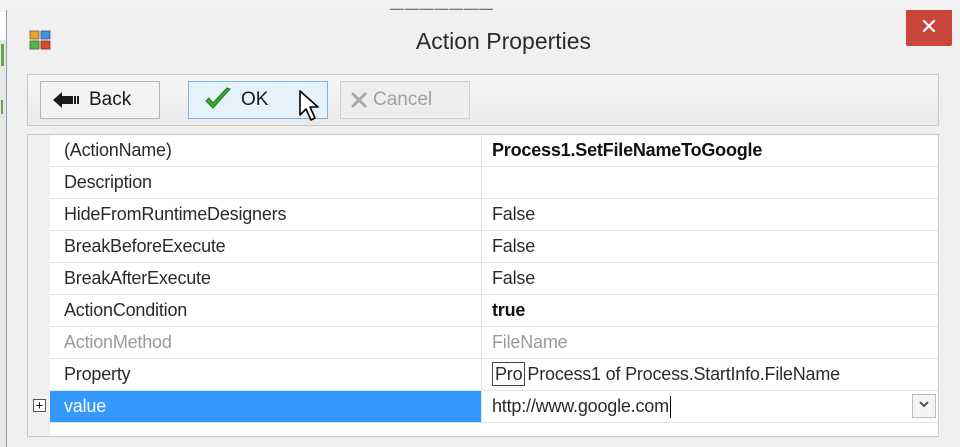 The image size is (960, 447). I want to click on property-row-breakafterexecute: BreakAfterExecute False, so click(483, 279).